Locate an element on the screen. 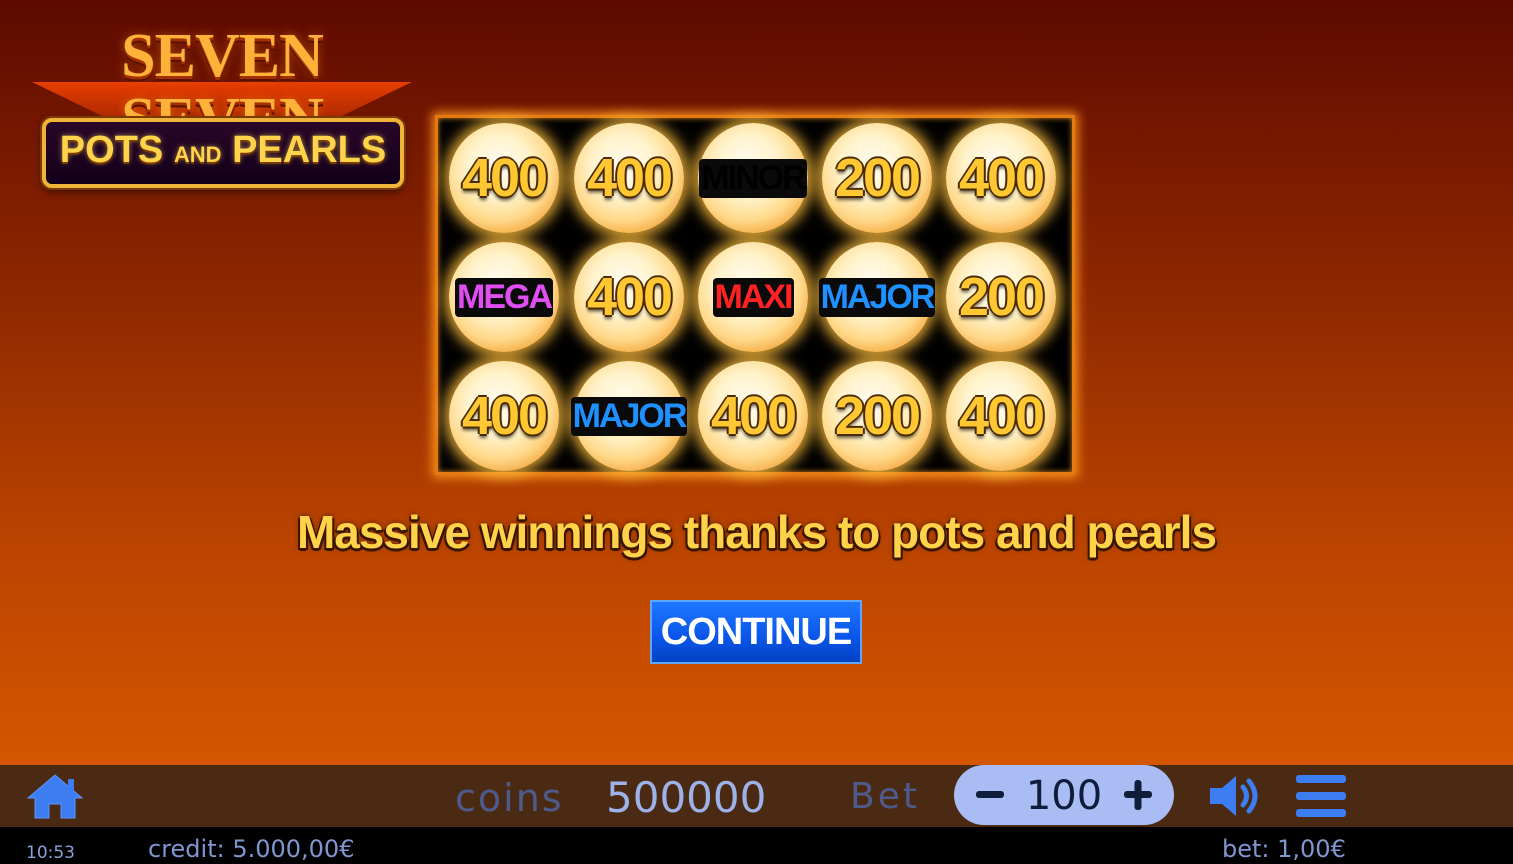 This screenshot has width=1513, height=864. bet-value: 100 is located at coordinates (1064, 796).